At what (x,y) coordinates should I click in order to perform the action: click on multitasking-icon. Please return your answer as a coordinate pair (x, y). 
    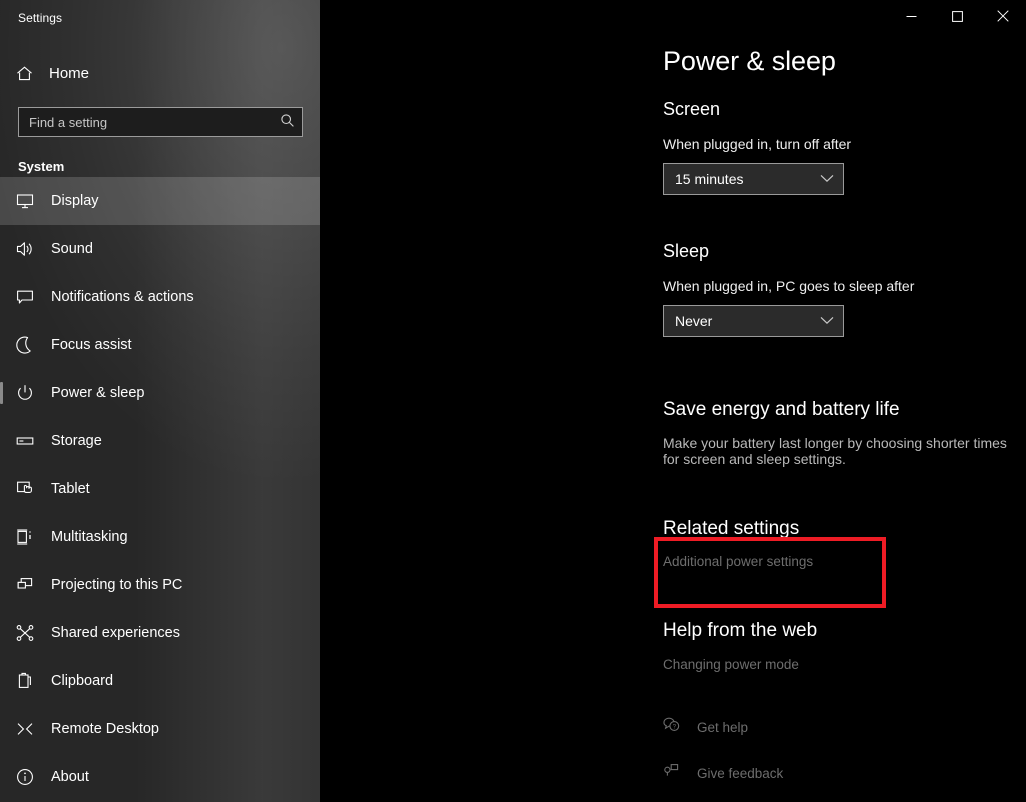
    Looking at the image, I should click on (25, 537).